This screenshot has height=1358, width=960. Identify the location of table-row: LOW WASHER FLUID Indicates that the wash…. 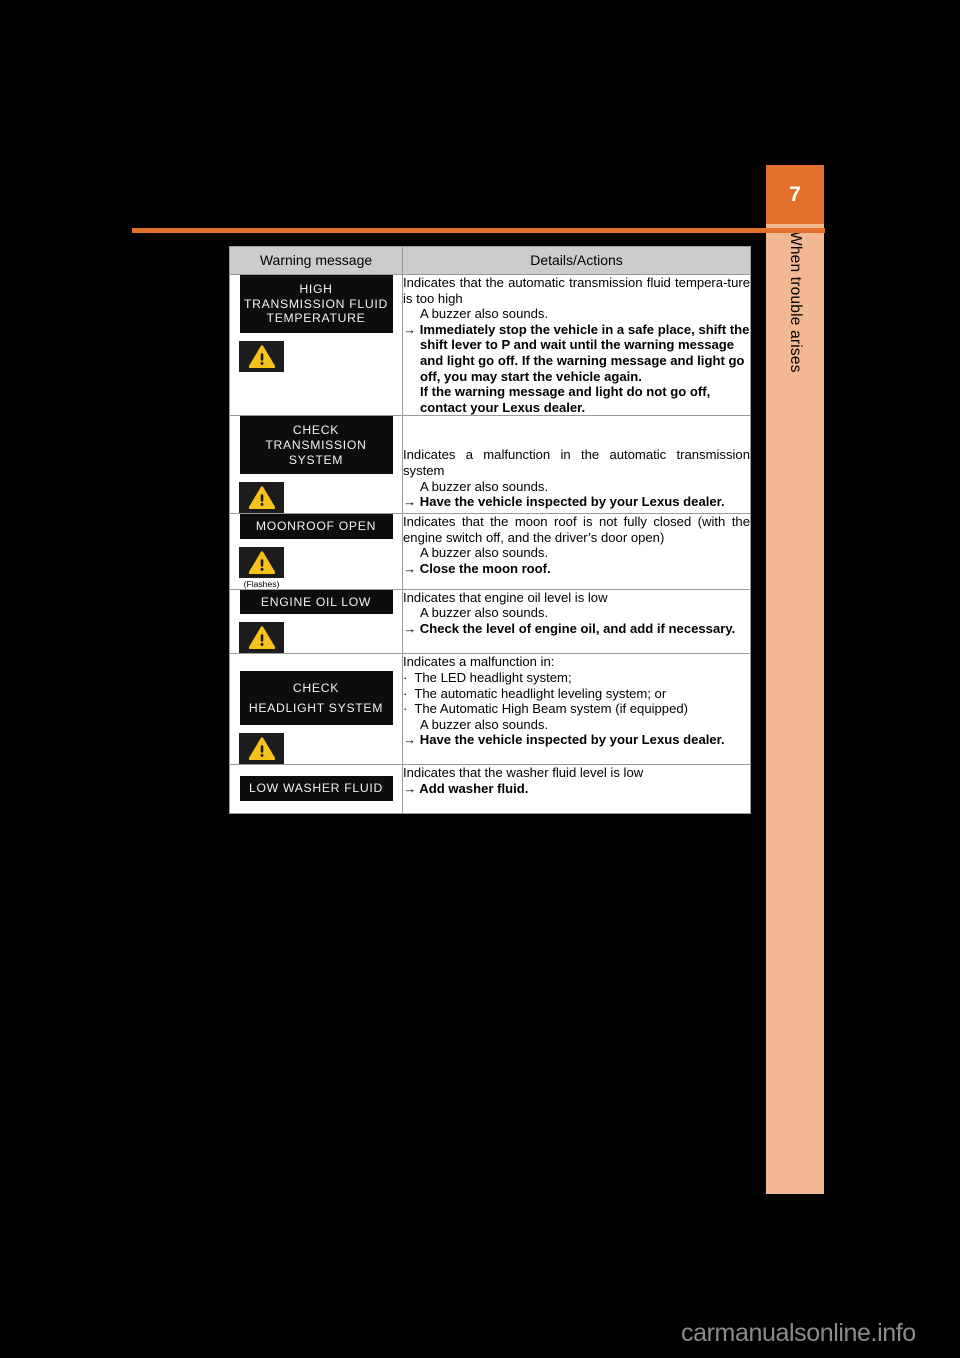
(490, 789).